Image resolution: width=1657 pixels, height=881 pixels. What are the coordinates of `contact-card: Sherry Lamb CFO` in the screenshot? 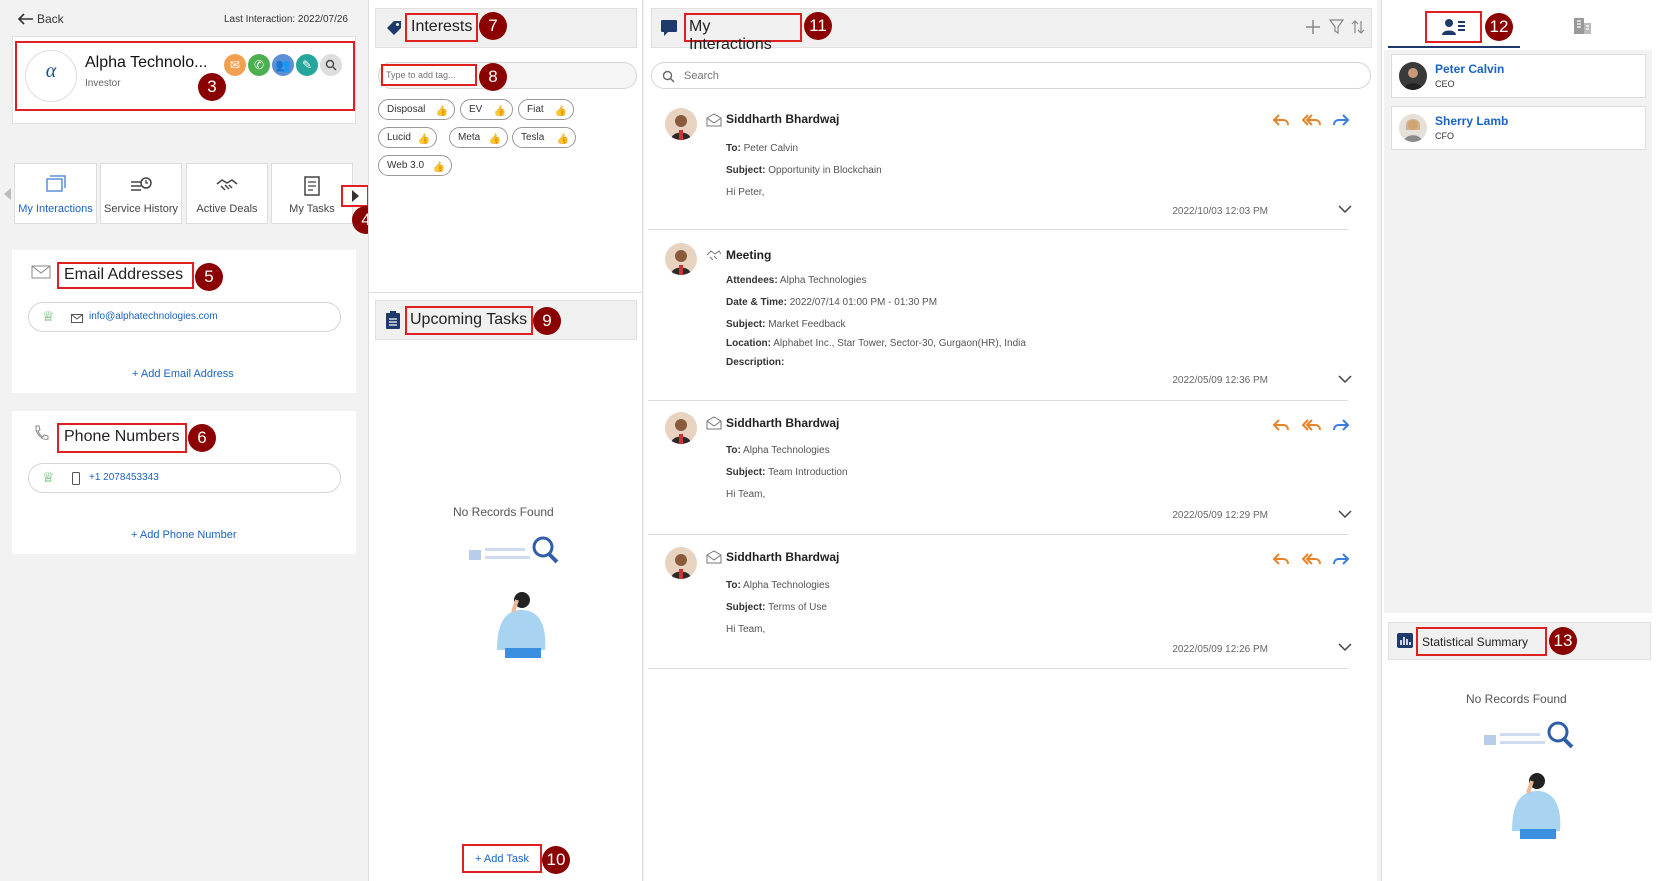 It's located at (1518, 128).